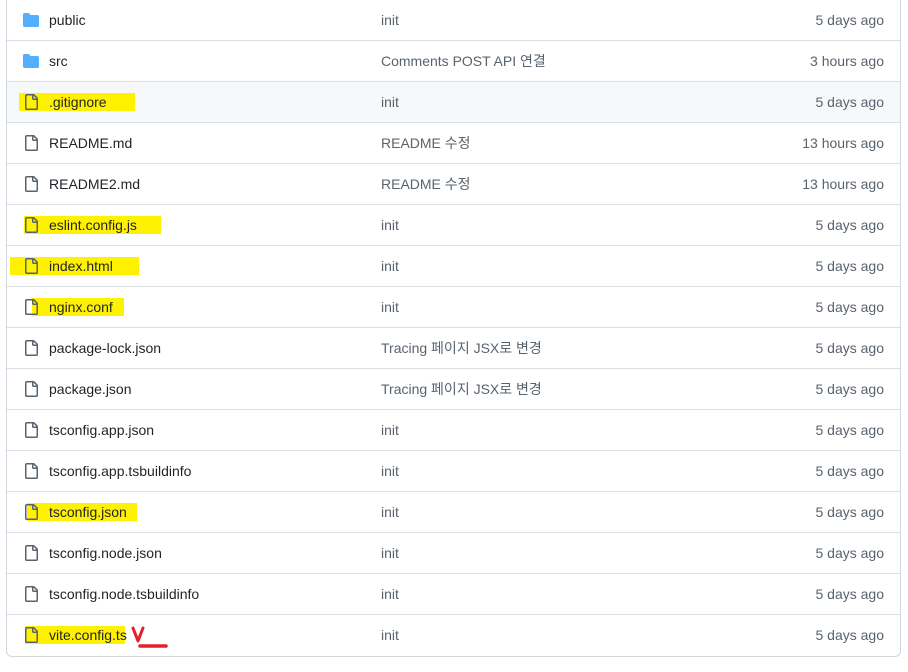  Describe the element at coordinates (453, 511) in the screenshot. I see `file-row: tsconfig.json init 5 days ago` at that location.